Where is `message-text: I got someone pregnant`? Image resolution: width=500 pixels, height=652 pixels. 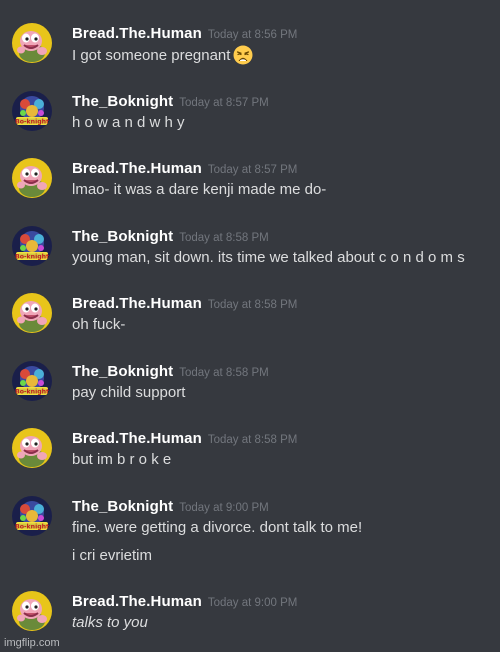 message-text: I got someone pregnant is located at coordinates (162, 55).